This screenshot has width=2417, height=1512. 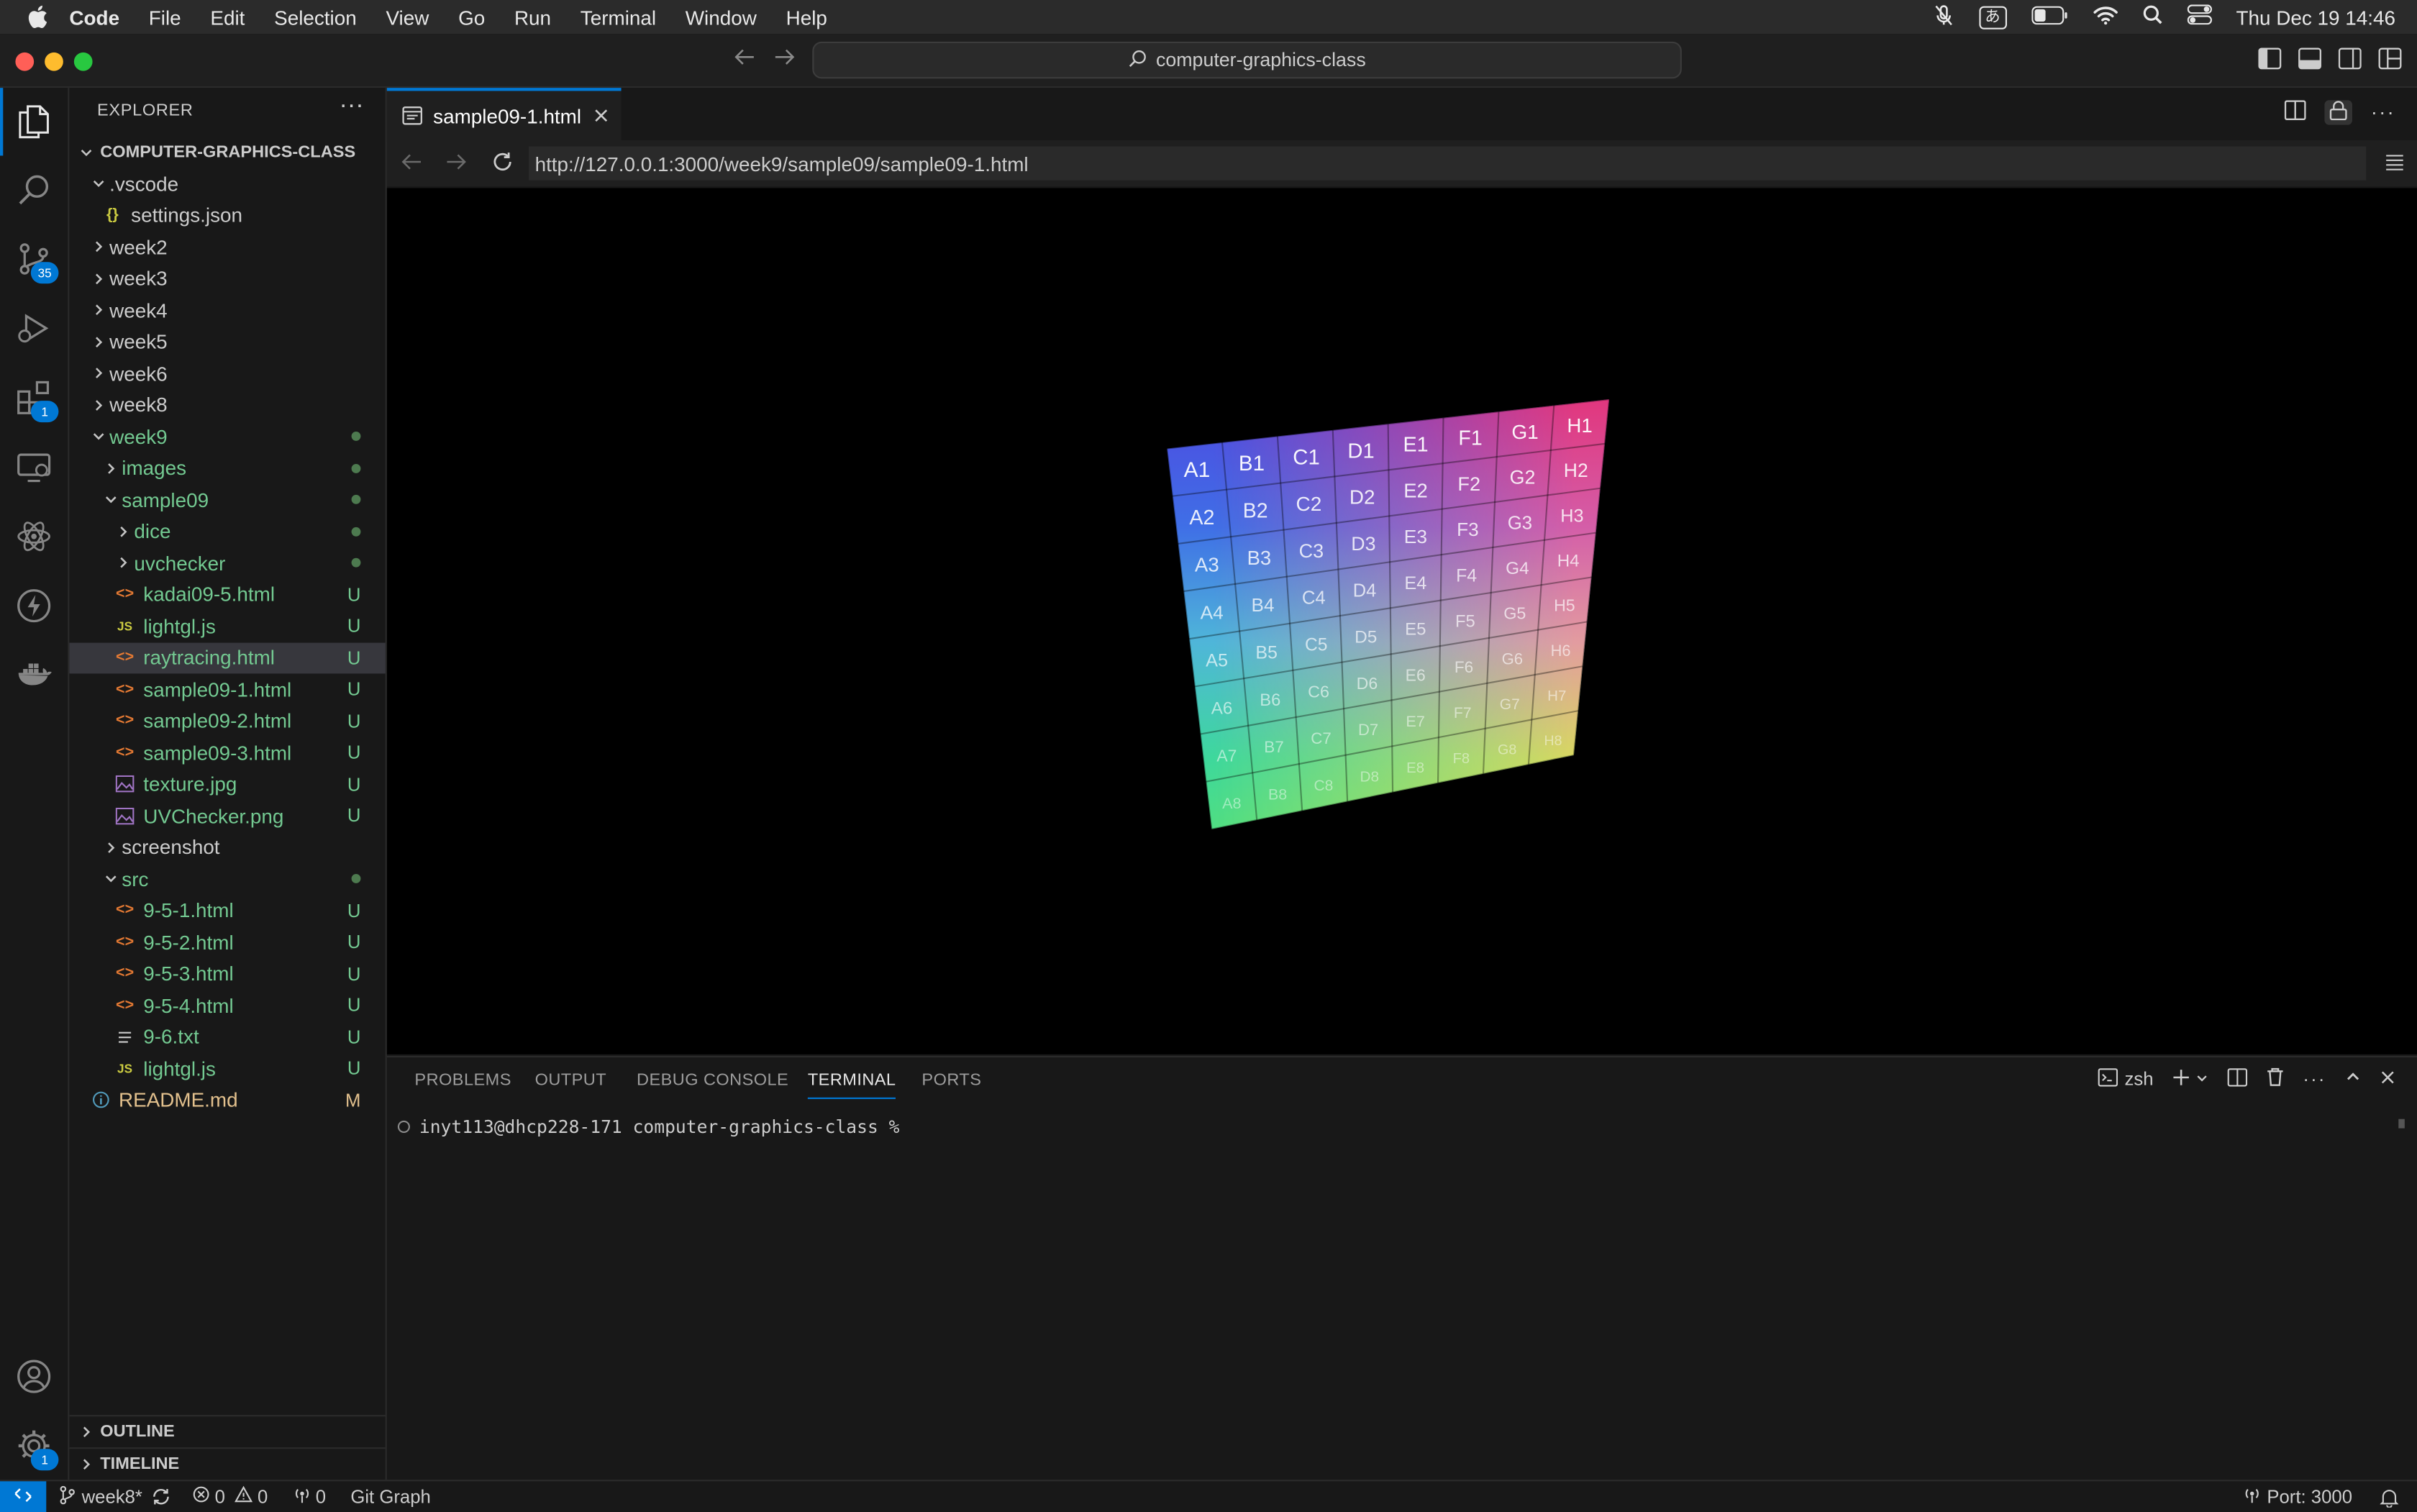 I want to click on tree-item: .vscode, so click(x=227, y=183).